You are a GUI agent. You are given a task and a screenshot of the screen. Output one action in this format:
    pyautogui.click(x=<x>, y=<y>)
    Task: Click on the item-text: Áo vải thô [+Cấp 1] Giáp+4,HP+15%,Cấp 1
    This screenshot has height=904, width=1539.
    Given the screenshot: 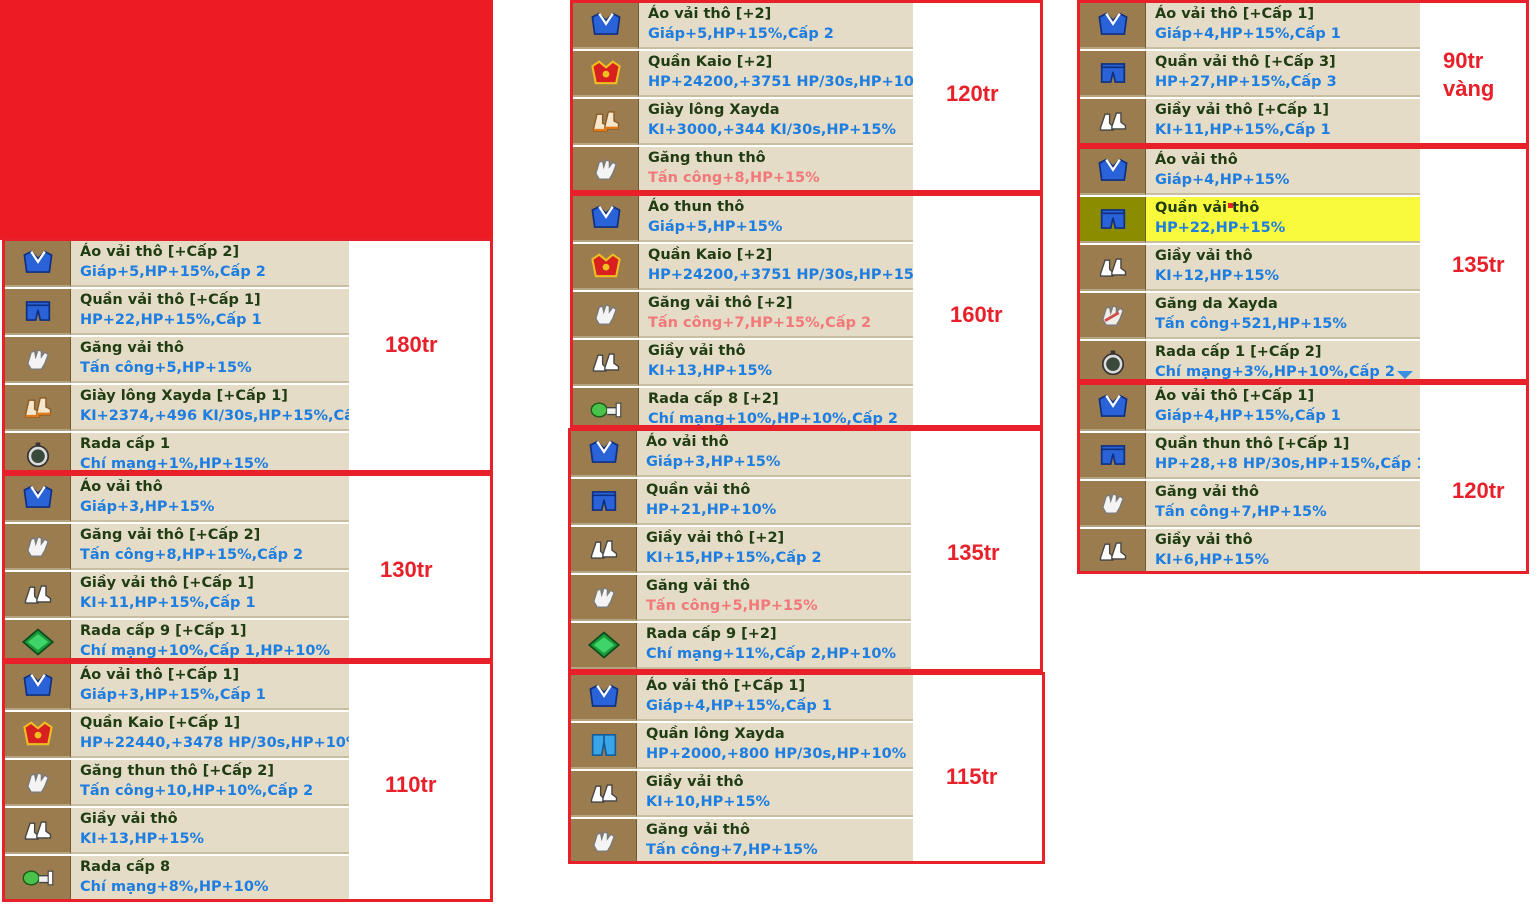 What is the action you would take?
    pyautogui.click(x=1283, y=26)
    